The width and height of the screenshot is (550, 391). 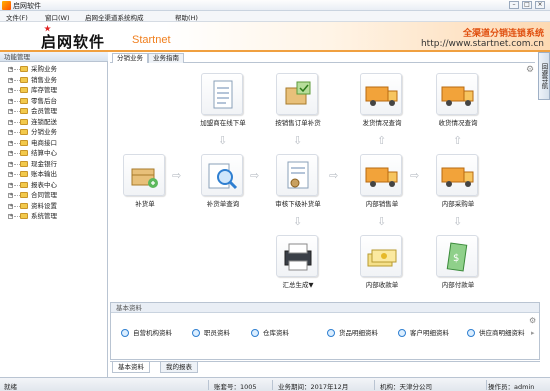 What do you see at coordinates (27, 6) in the screenshot?
I see `window-title: 启网软件` at bounding box center [27, 6].